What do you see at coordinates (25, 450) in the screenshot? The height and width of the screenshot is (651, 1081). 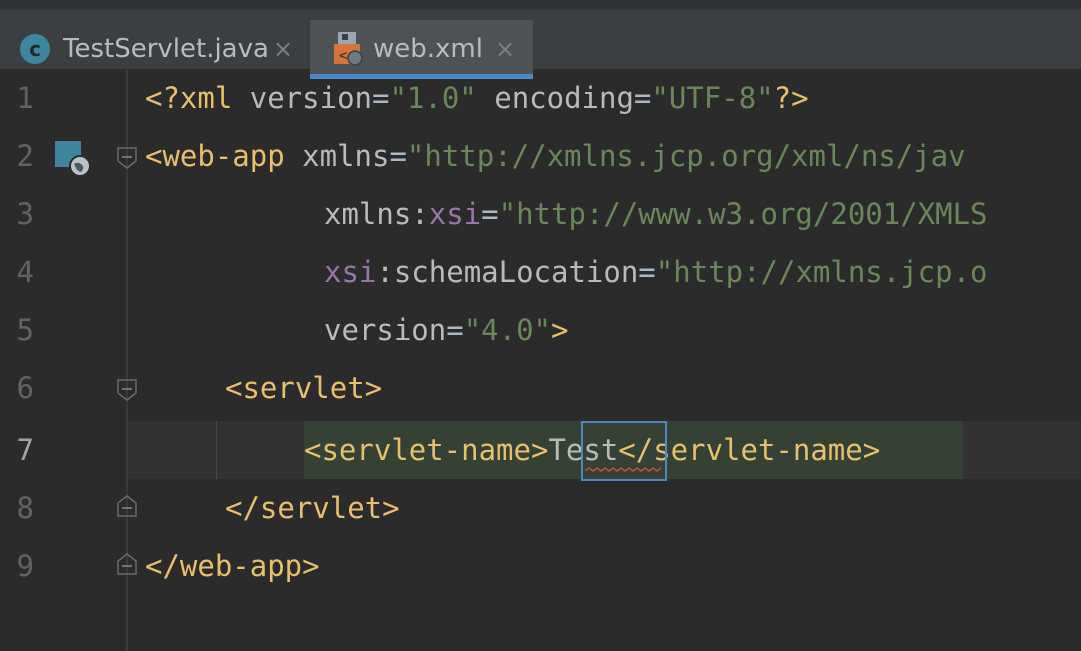 I see `line-number: 7` at bounding box center [25, 450].